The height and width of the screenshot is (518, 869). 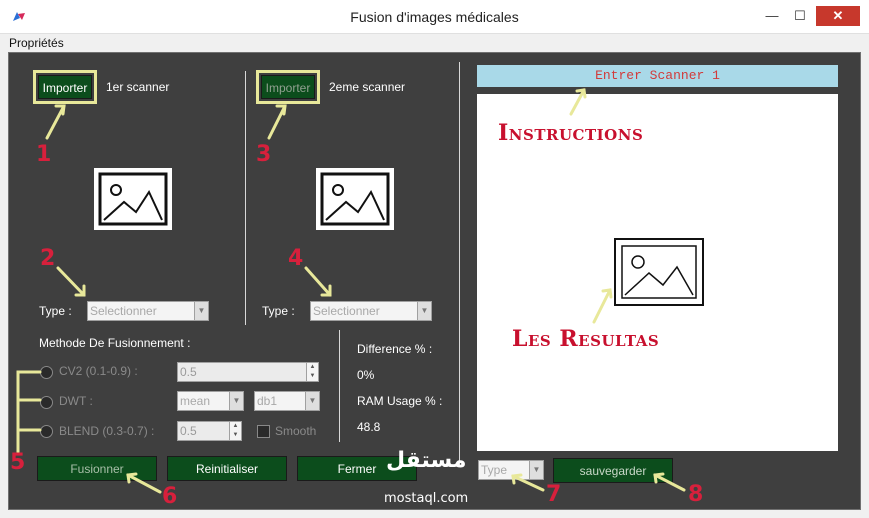 What do you see at coordinates (24, 412) in the screenshot?
I see `bracket-icon` at bounding box center [24, 412].